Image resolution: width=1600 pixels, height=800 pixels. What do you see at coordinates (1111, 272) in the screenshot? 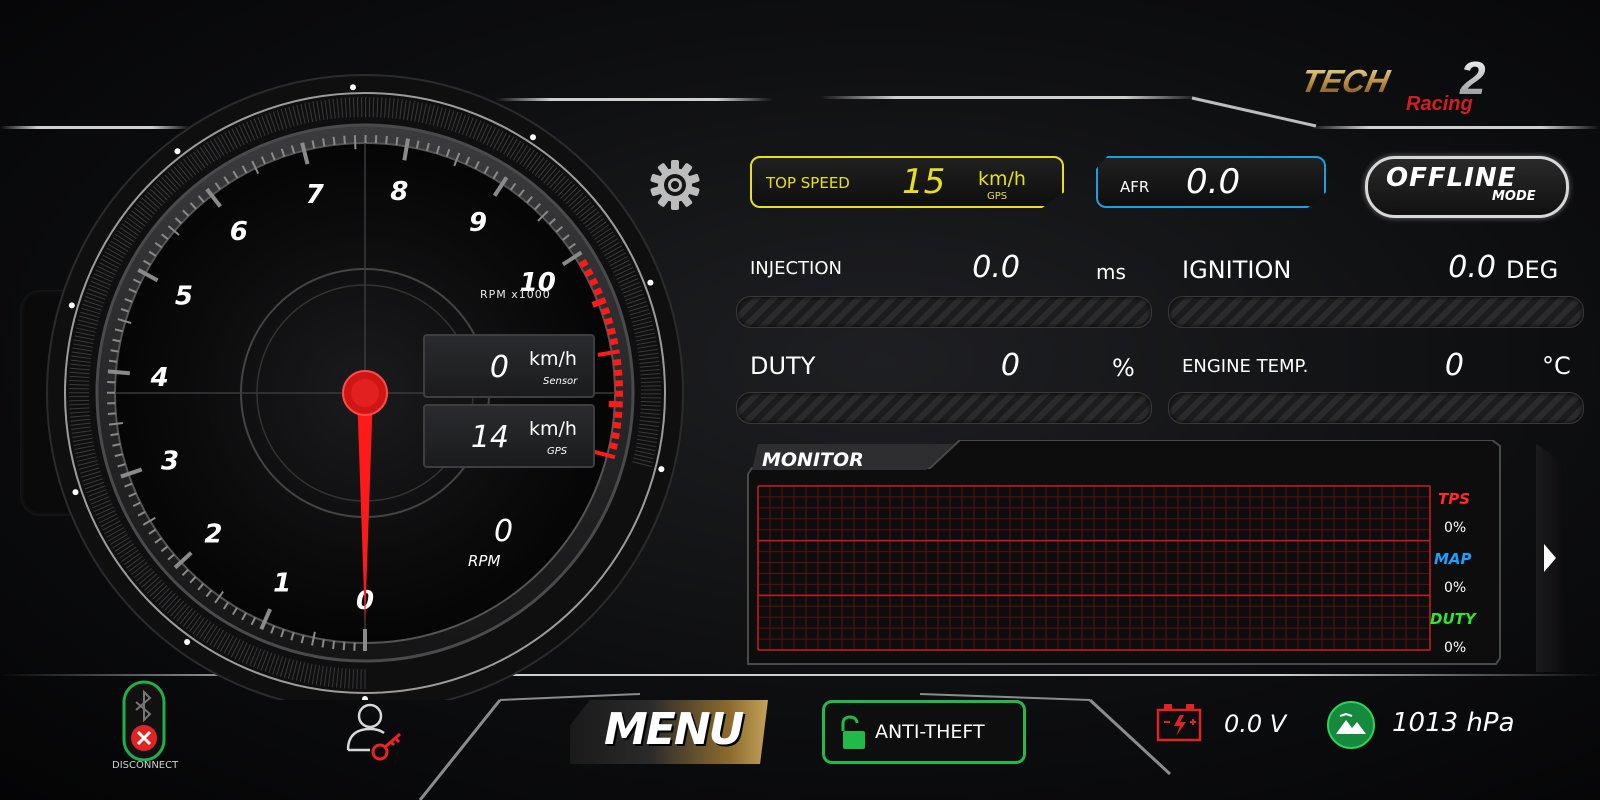
I see `injection-unit: ms` at bounding box center [1111, 272].